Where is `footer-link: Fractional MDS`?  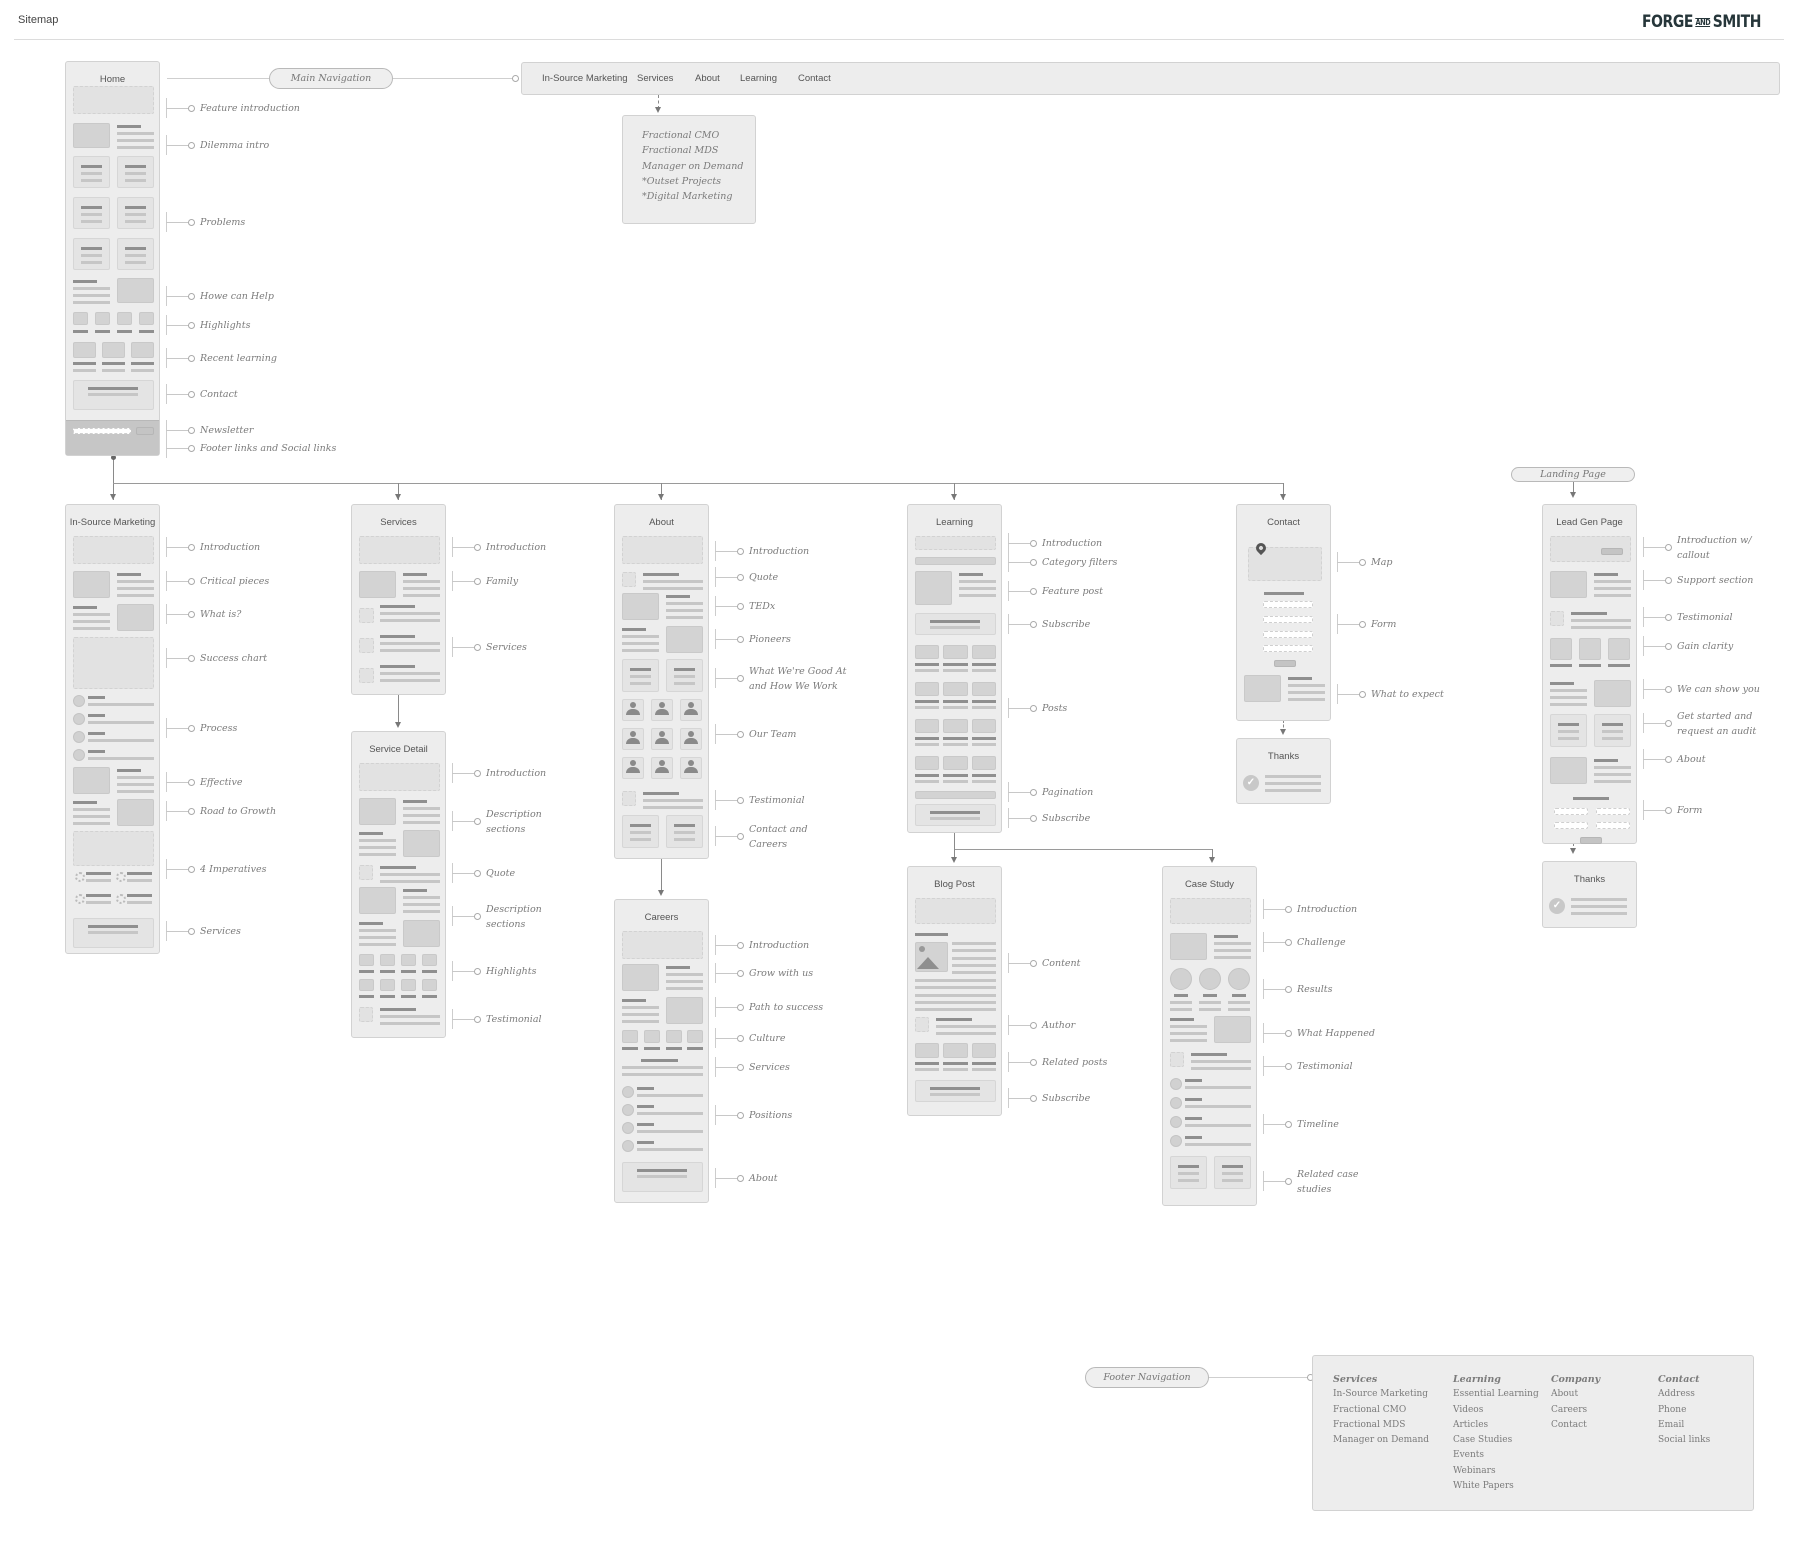 footer-link: Fractional MDS is located at coordinates (1381, 1425).